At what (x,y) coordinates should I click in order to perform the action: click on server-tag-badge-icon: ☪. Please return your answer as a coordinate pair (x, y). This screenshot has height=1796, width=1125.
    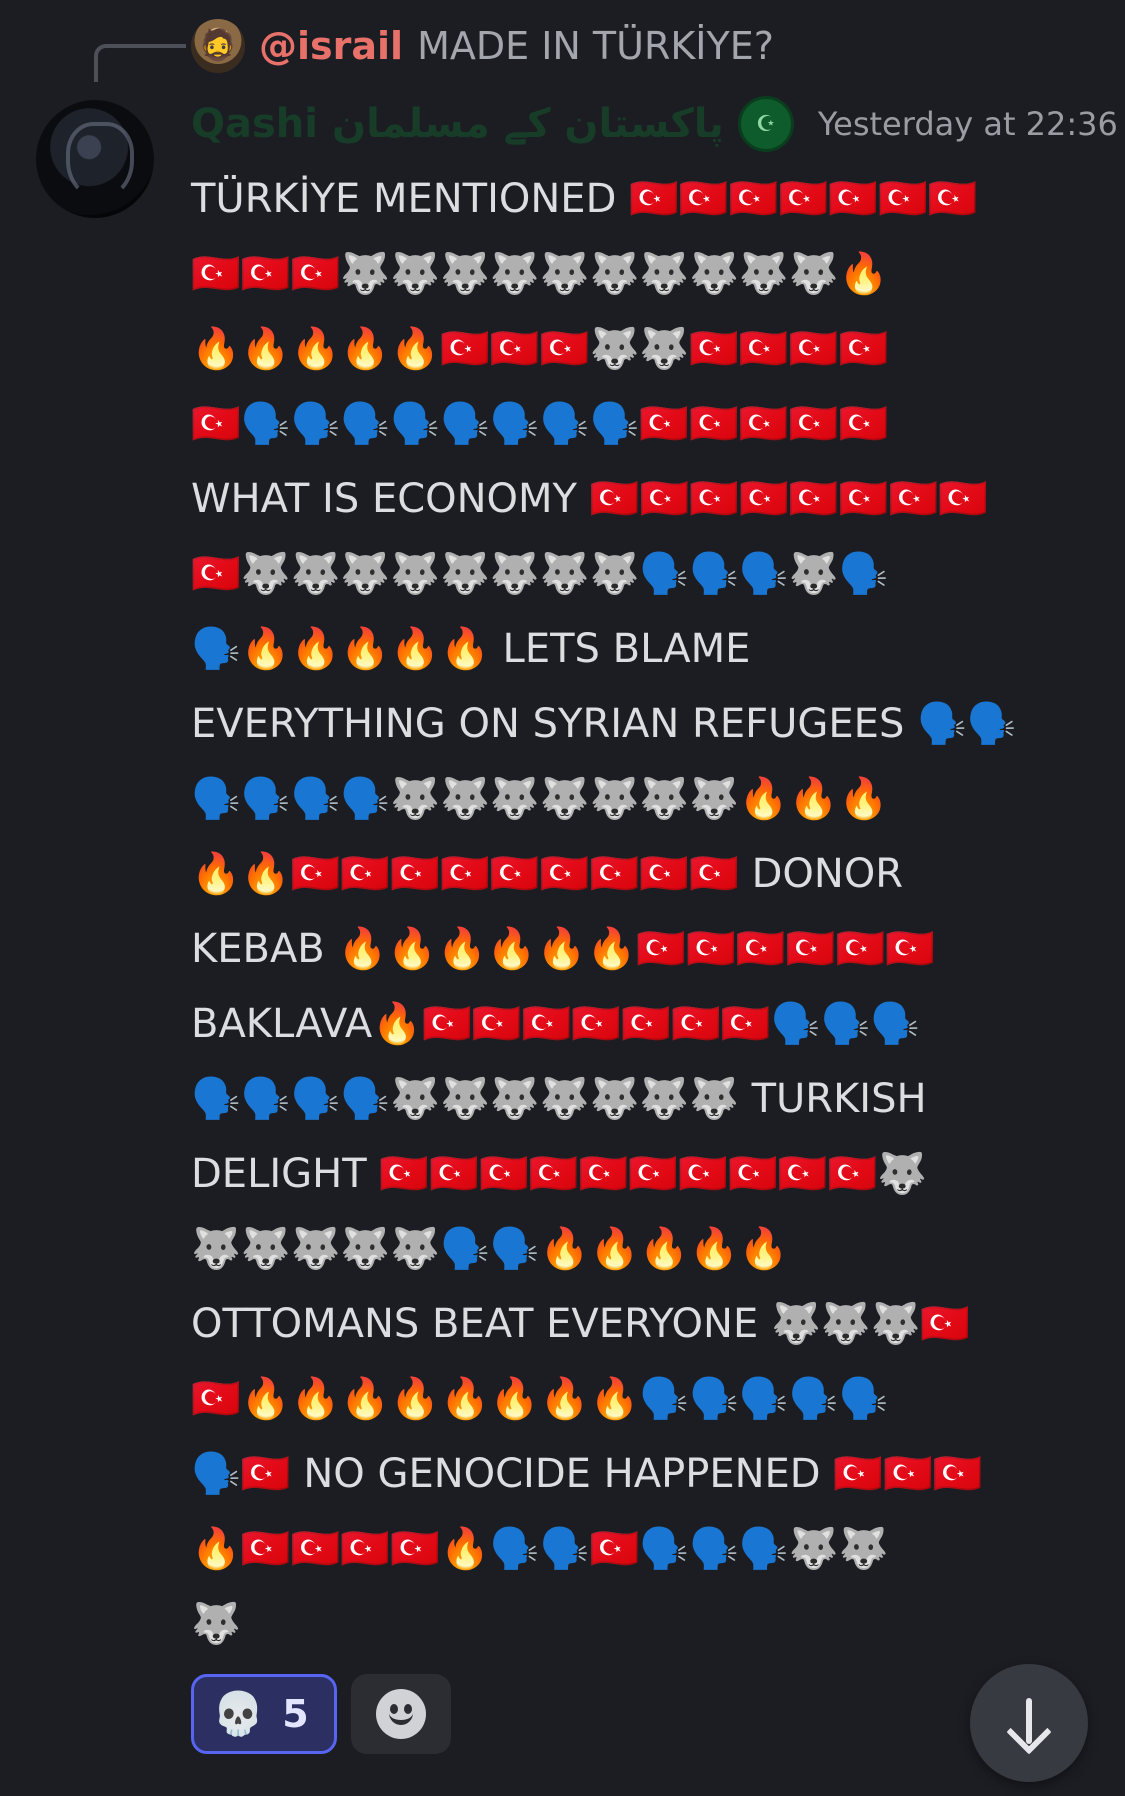
    Looking at the image, I should click on (765, 124).